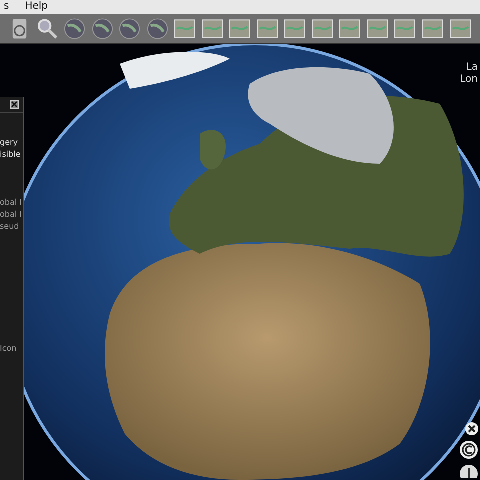  Describe the element at coordinates (9, 349) in the screenshot. I see `layer-label: Icon` at that location.